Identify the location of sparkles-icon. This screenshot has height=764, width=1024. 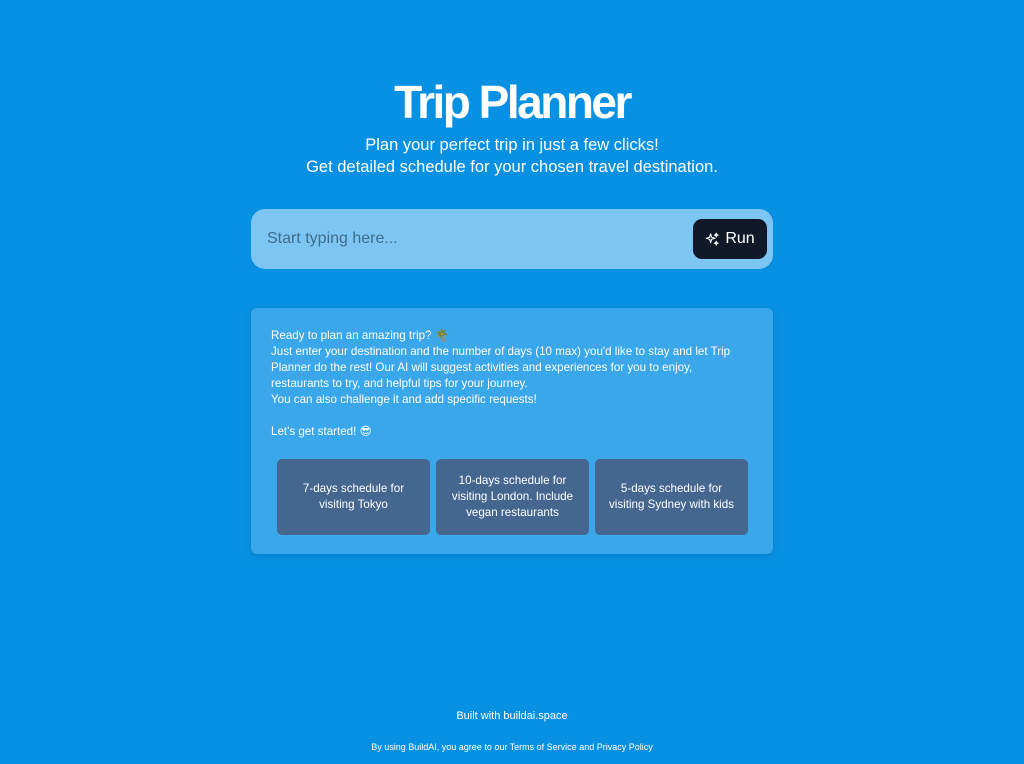
(712, 239).